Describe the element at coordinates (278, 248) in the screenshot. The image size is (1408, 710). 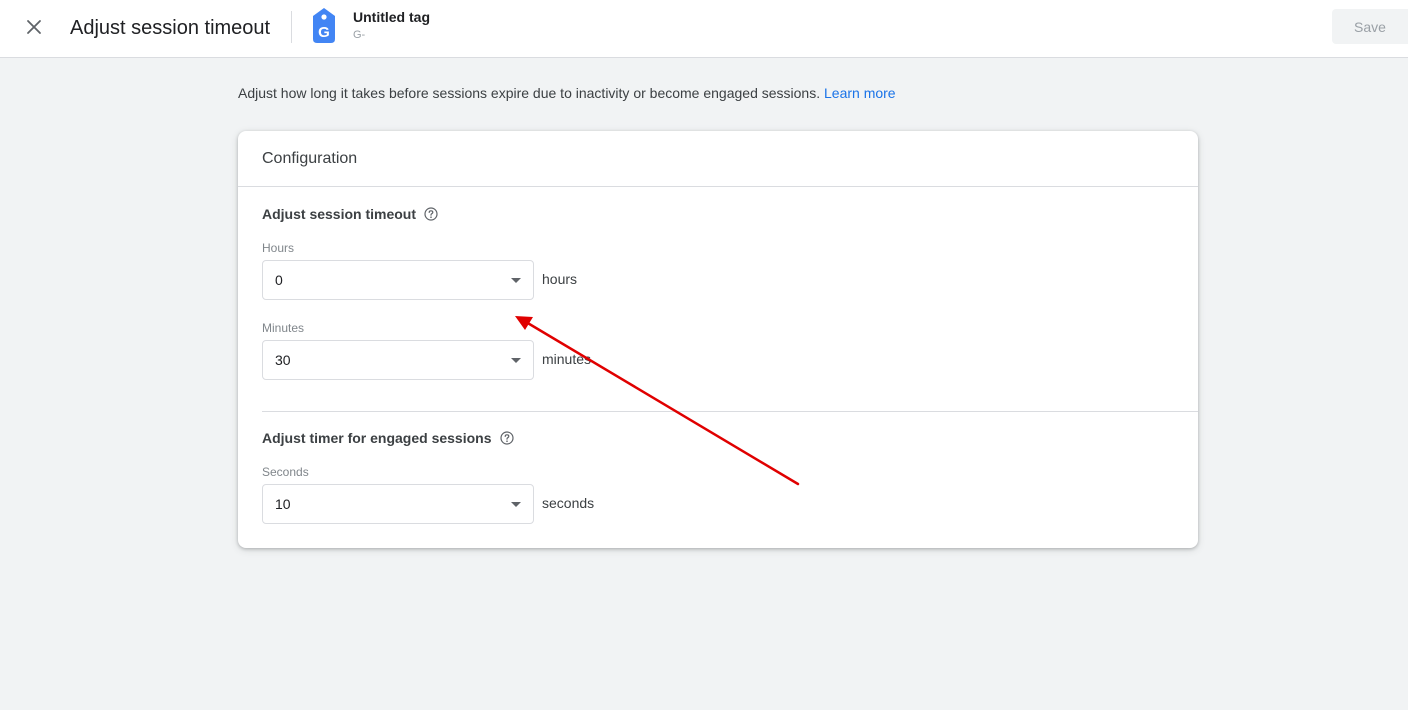
I see `hours-label: Hours` at that location.